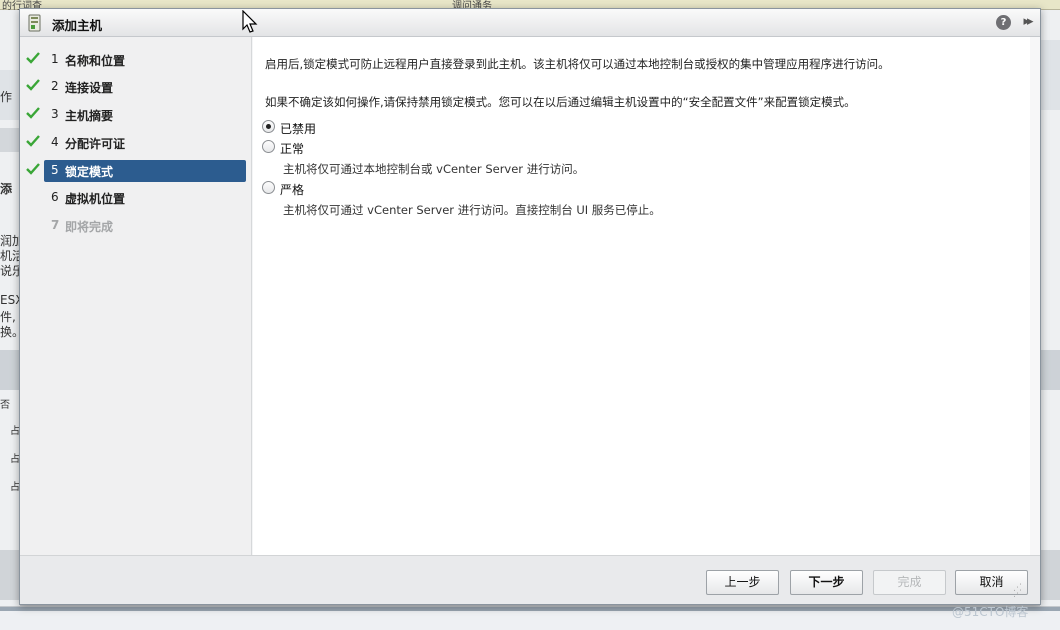  I want to click on step-number: 1, so click(55, 59).